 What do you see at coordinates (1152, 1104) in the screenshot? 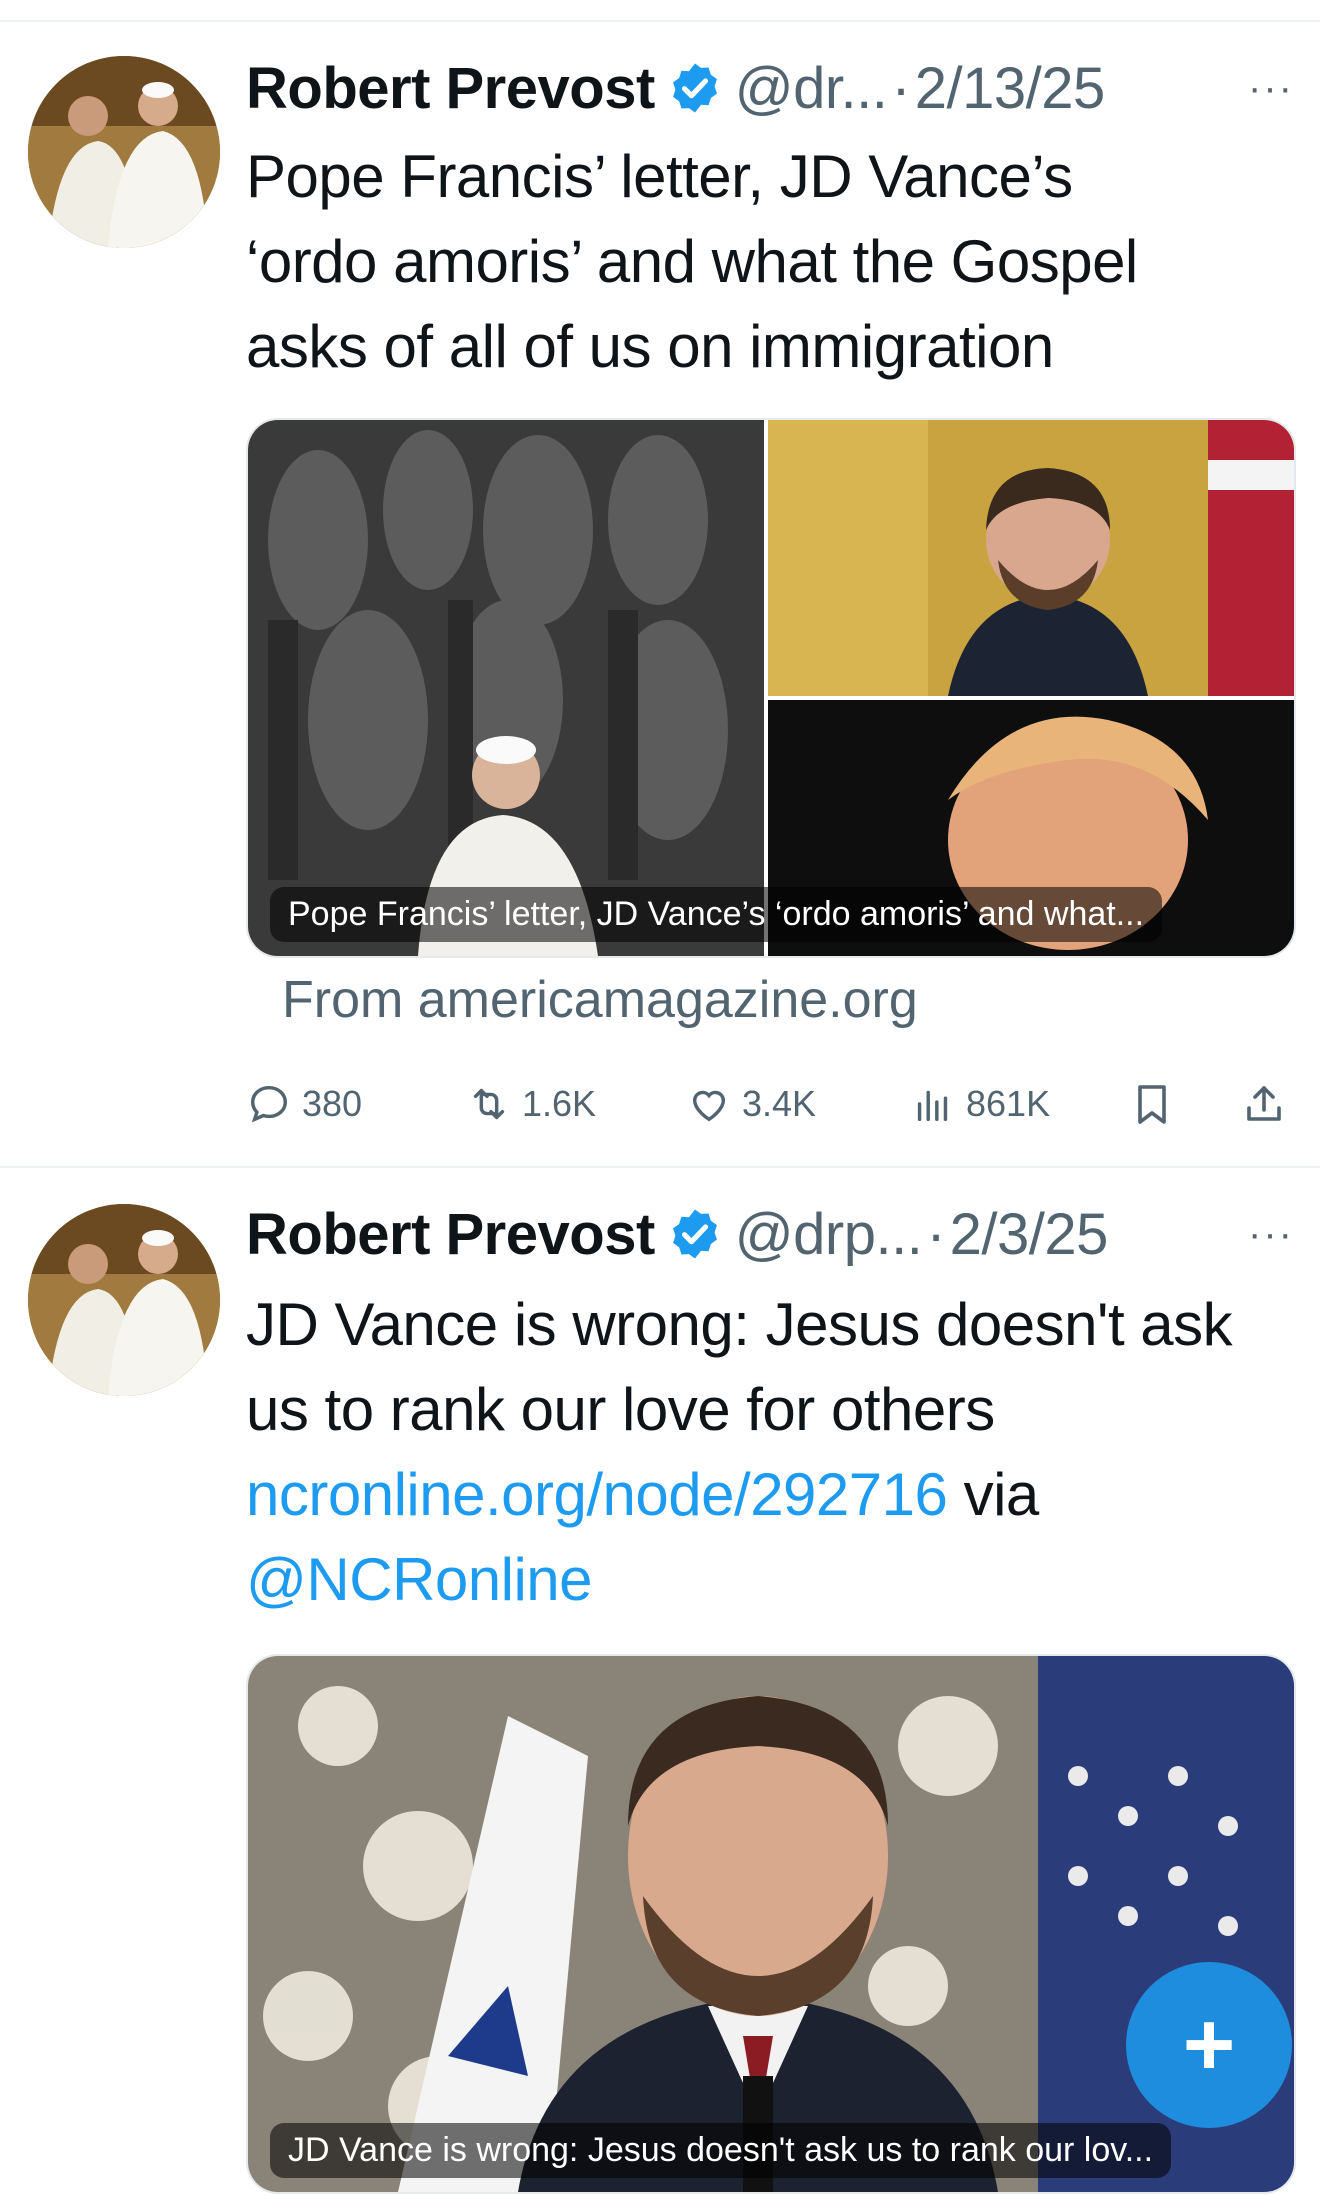
I see `bookmark-icon` at bounding box center [1152, 1104].